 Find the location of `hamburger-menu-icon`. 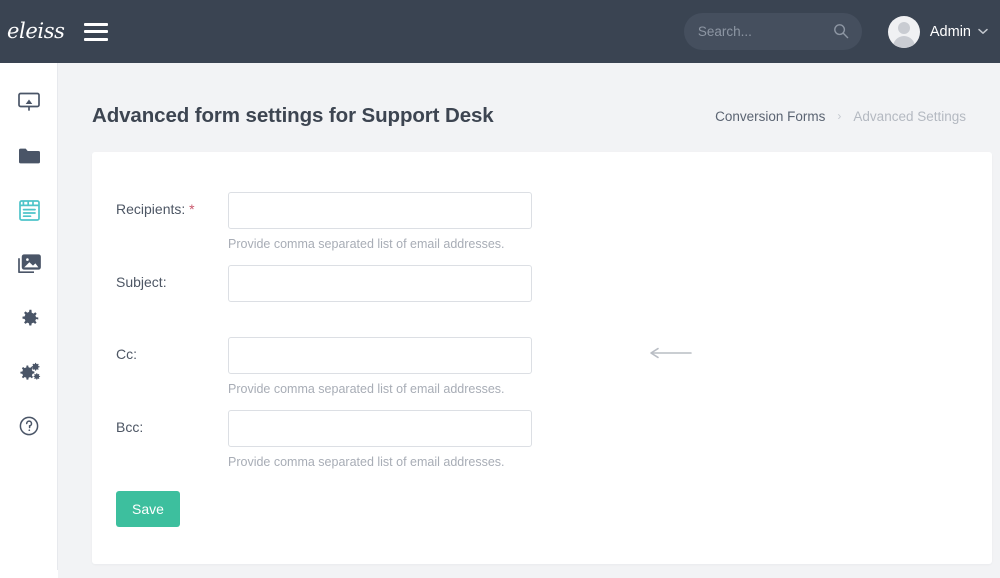

hamburger-menu-icon is located at coordinates (96, 31).